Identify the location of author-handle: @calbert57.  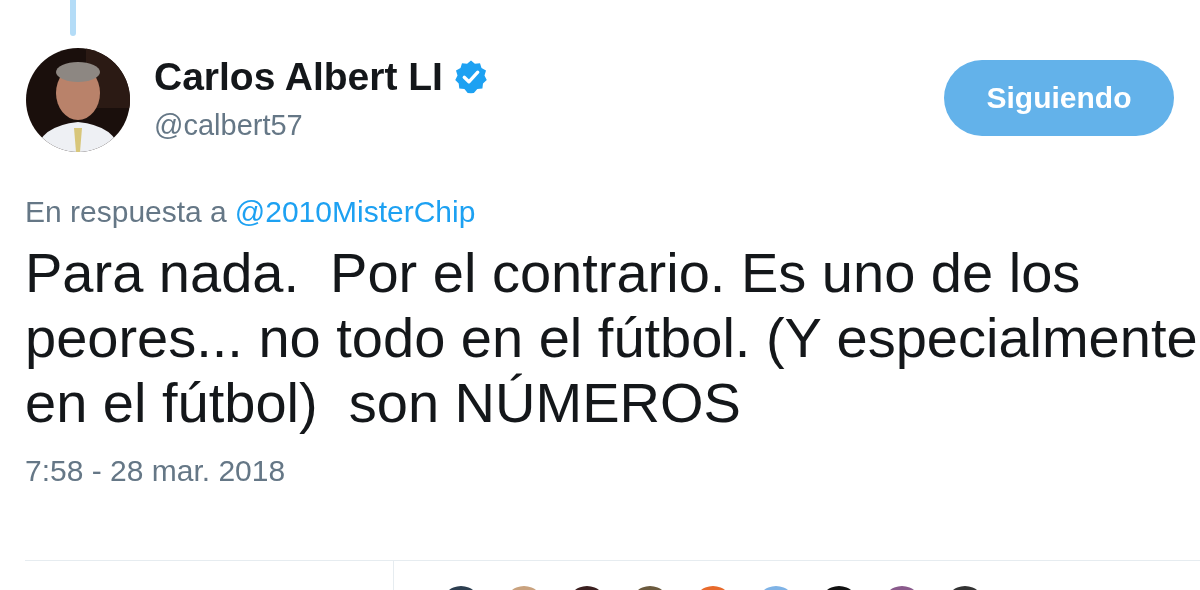
(321, 125).